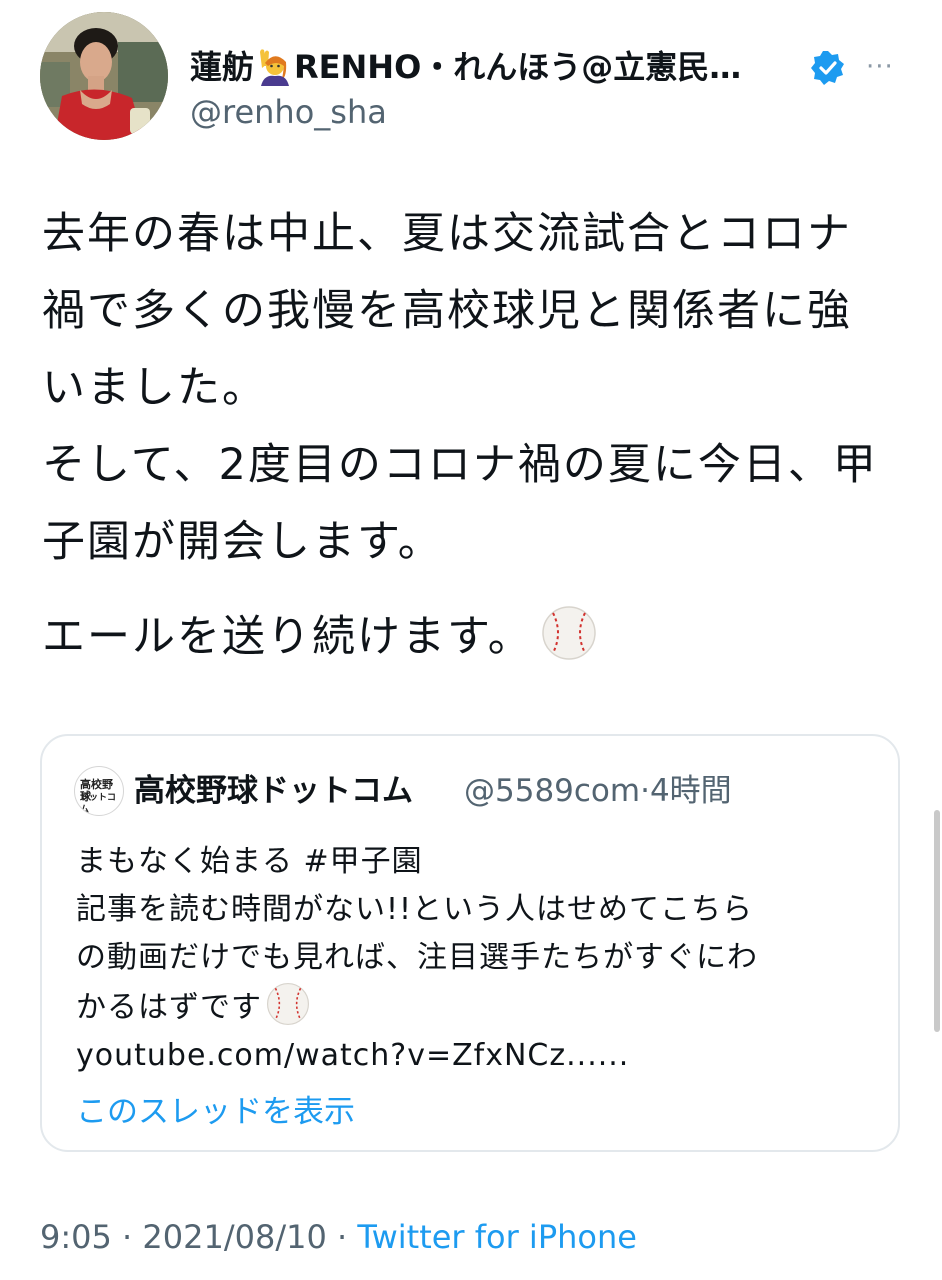 The image size is (942, 1280). Describe the element at coordinates (273, 791) in the screenshot. I see `quoted-author-name: 高校野球ドットコム` at that location.